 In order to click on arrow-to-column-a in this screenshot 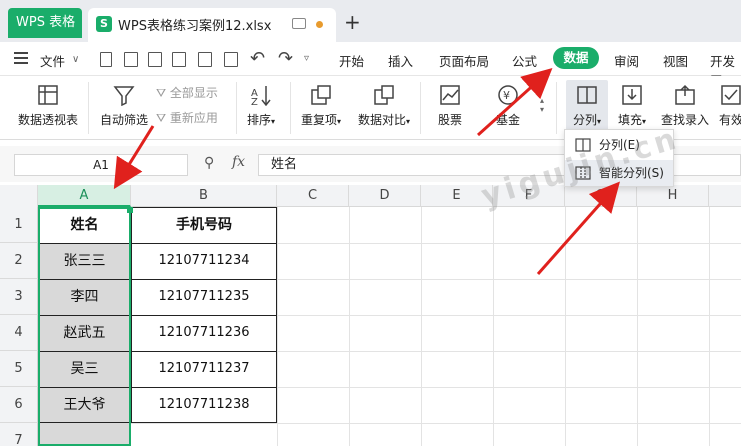, I will do `click(134, 157)`.